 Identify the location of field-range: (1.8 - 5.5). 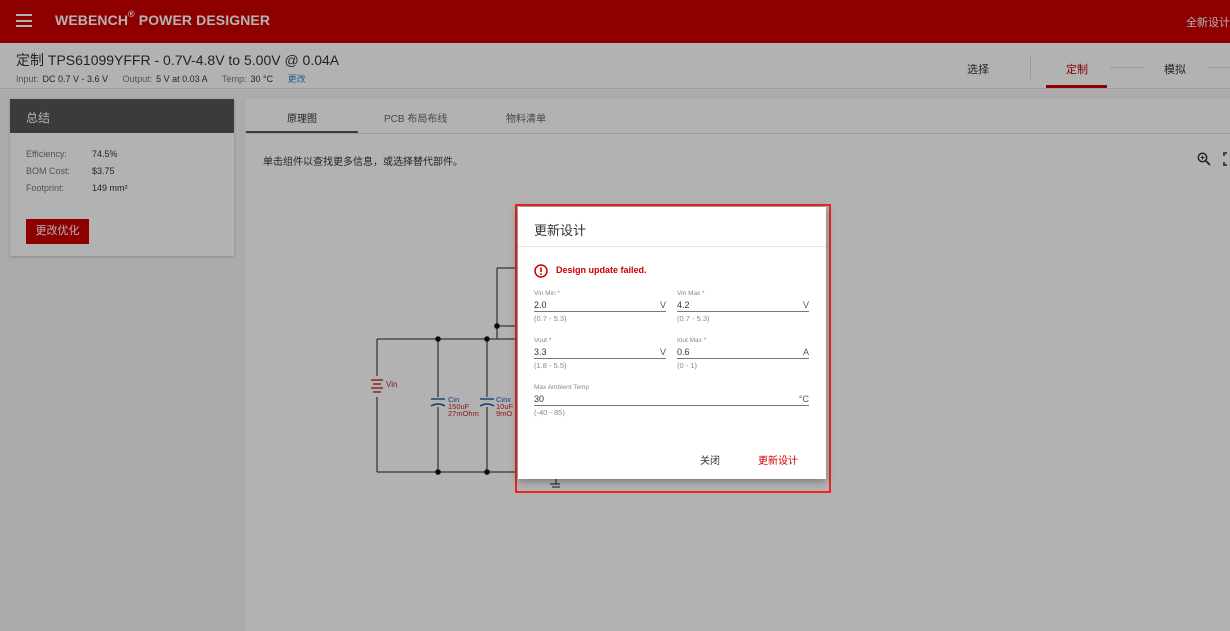
(550, 365).